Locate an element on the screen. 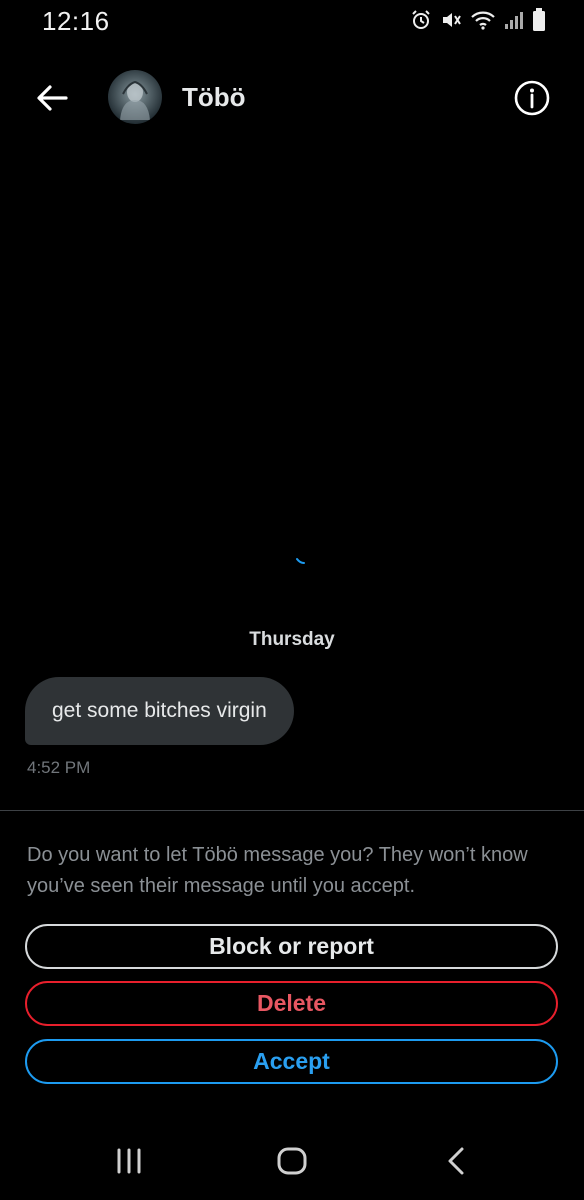 This screenshot has width=584, height=1200. home-icon is located at coordinates (292, 1161).